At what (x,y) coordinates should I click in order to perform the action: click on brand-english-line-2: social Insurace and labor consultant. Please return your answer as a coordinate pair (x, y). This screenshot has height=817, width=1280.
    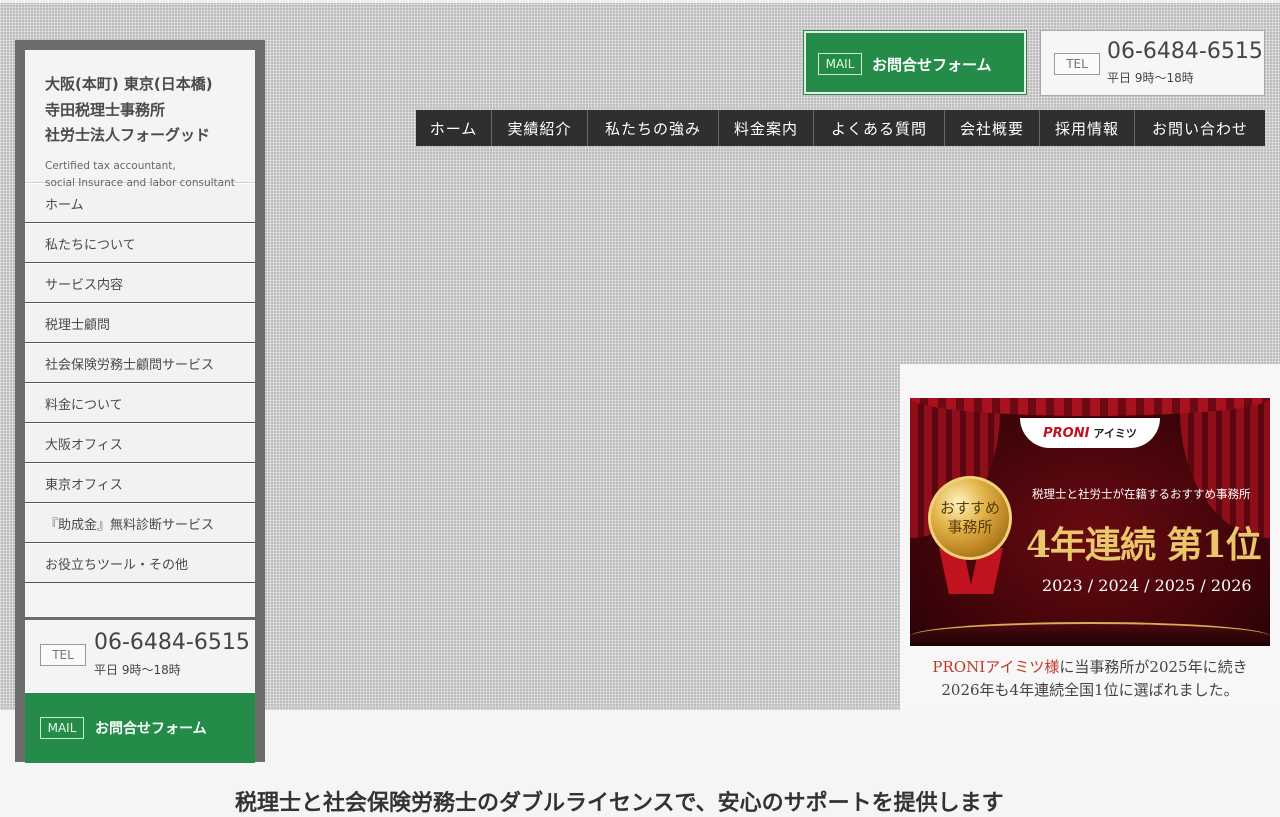
    Looking at the image, I should click on (140, 182).